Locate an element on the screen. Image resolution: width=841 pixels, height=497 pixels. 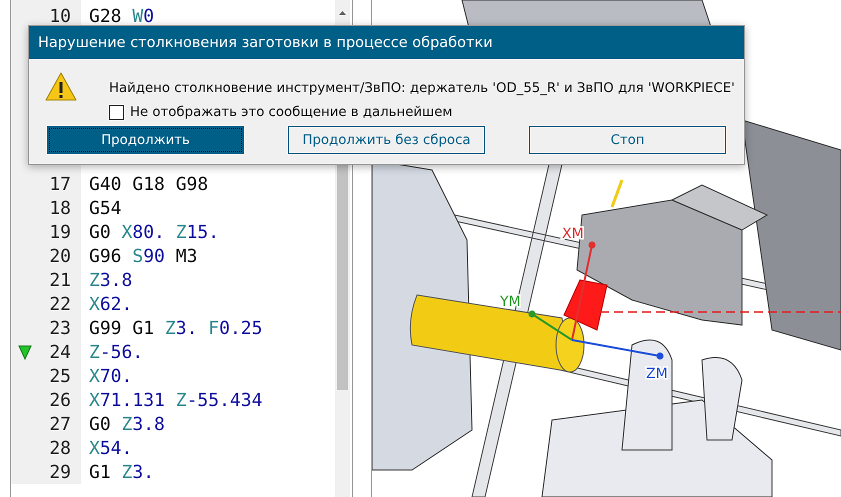
code-line: X54. is located at coordinates (110, 448).